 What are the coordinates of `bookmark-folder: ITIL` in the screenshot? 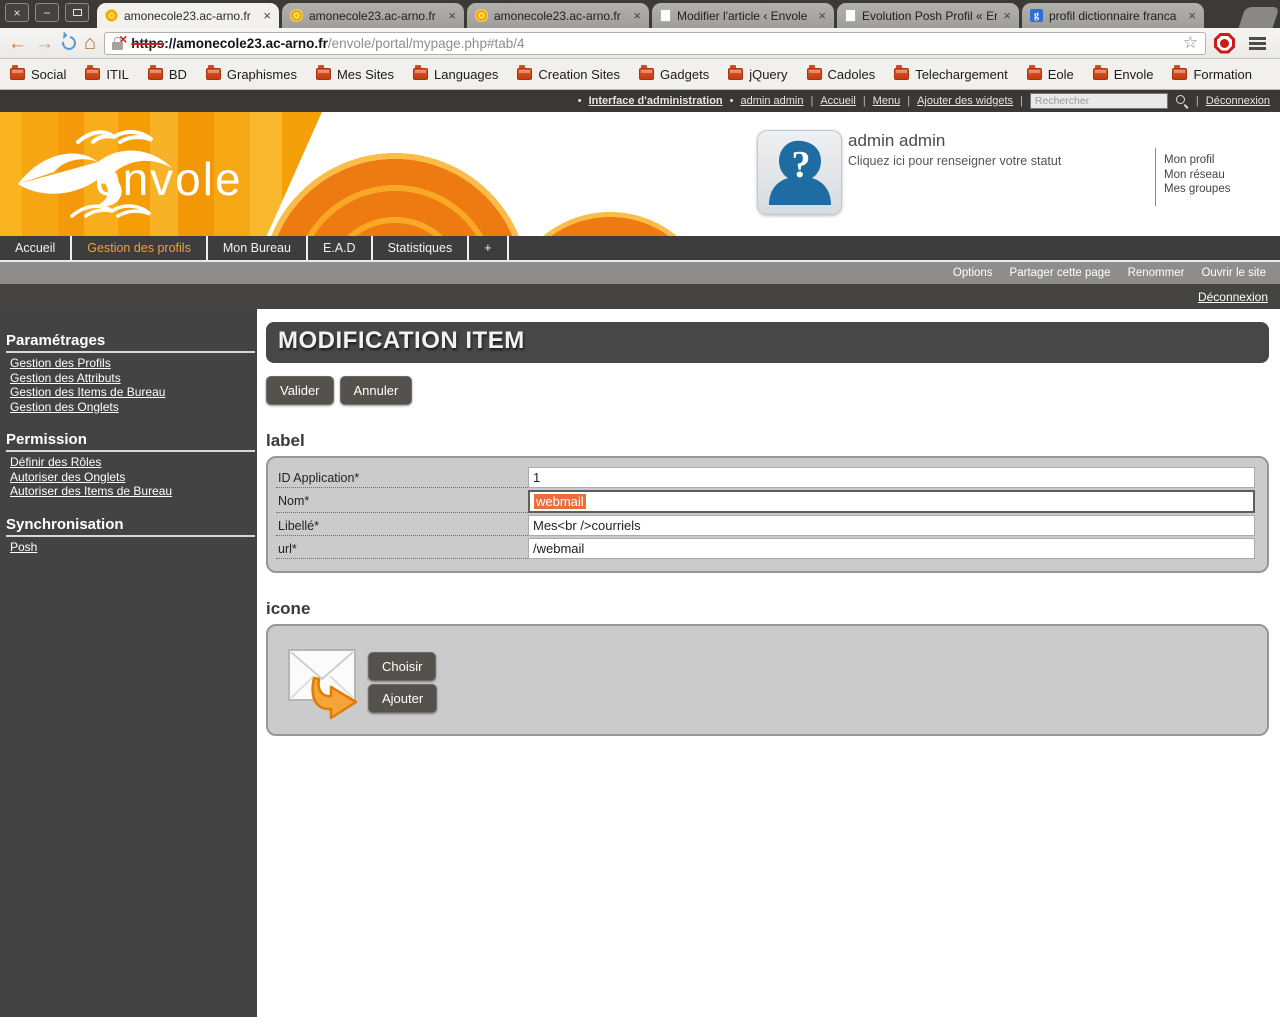 It's located at (107, 73).